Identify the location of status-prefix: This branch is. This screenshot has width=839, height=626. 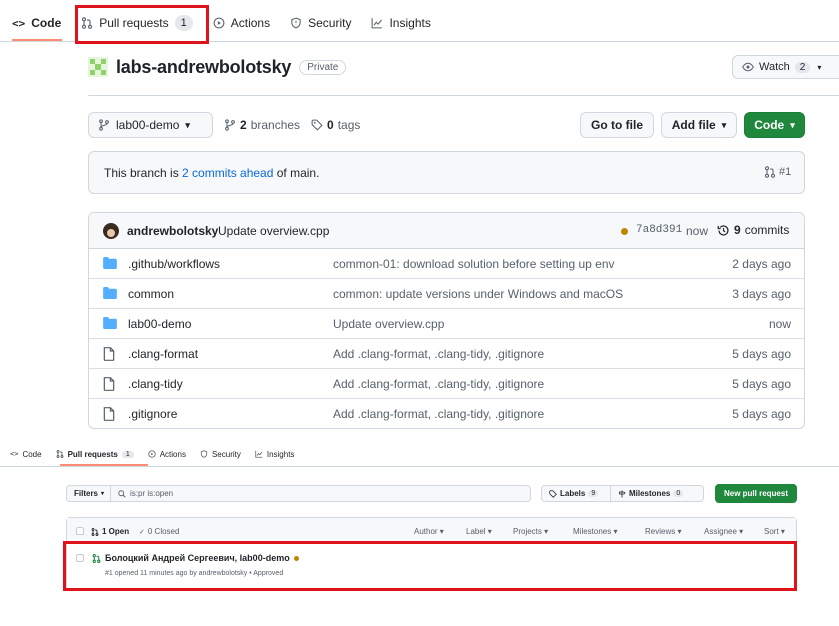
(143, 173).